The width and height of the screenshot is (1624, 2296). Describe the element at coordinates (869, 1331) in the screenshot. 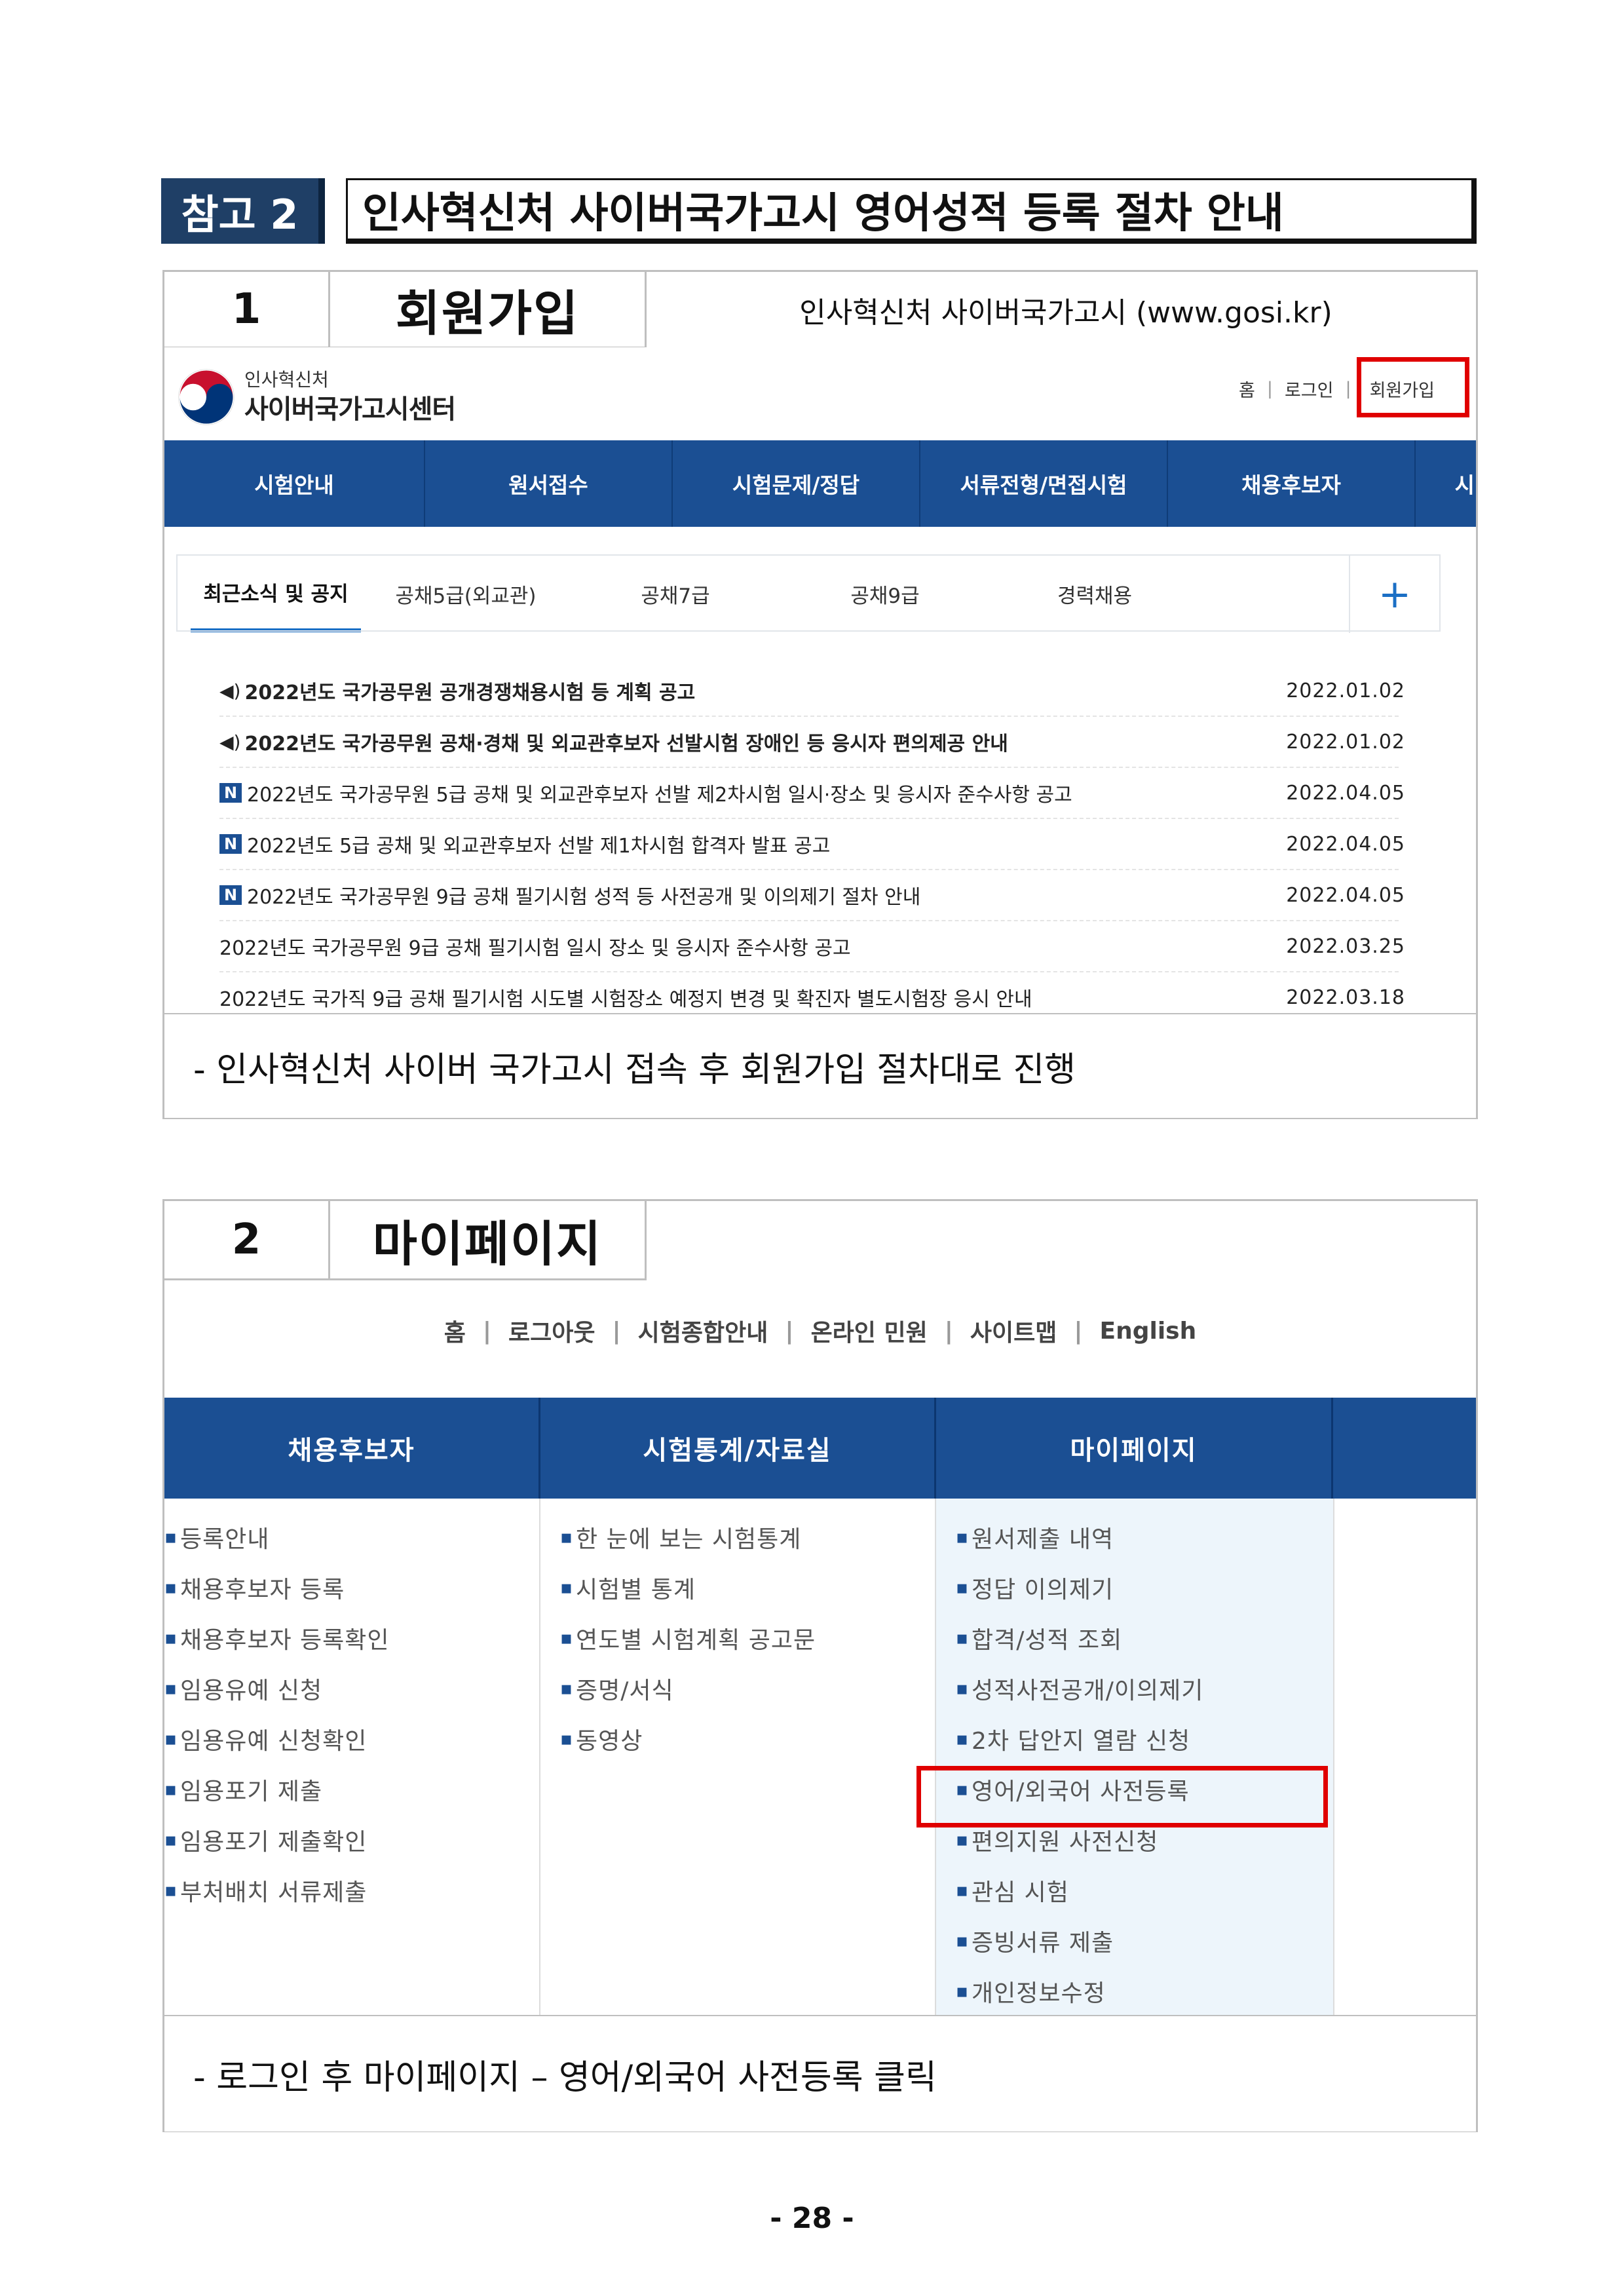

I see `online-civil-link: 온라인 민원` at that location.